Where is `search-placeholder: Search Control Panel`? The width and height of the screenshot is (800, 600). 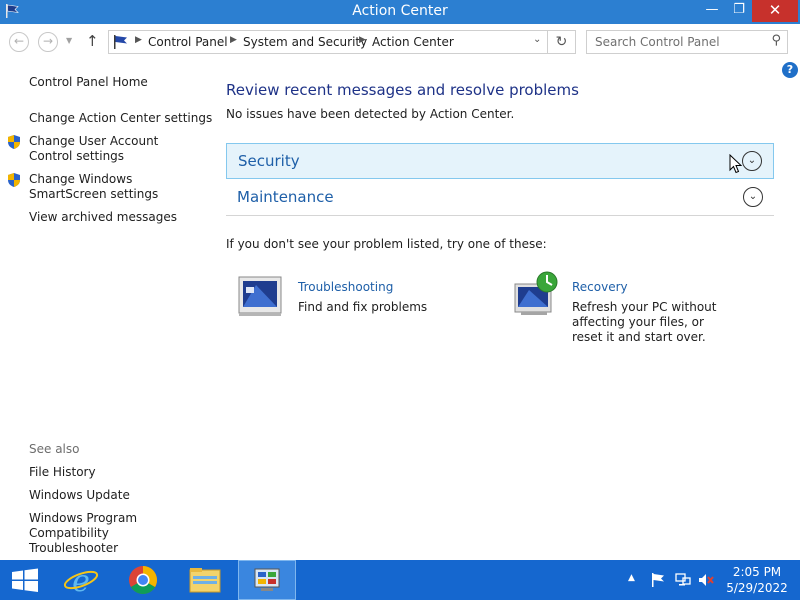 search-placeholder: Search Control Panel is located at coordinates (657, 42).